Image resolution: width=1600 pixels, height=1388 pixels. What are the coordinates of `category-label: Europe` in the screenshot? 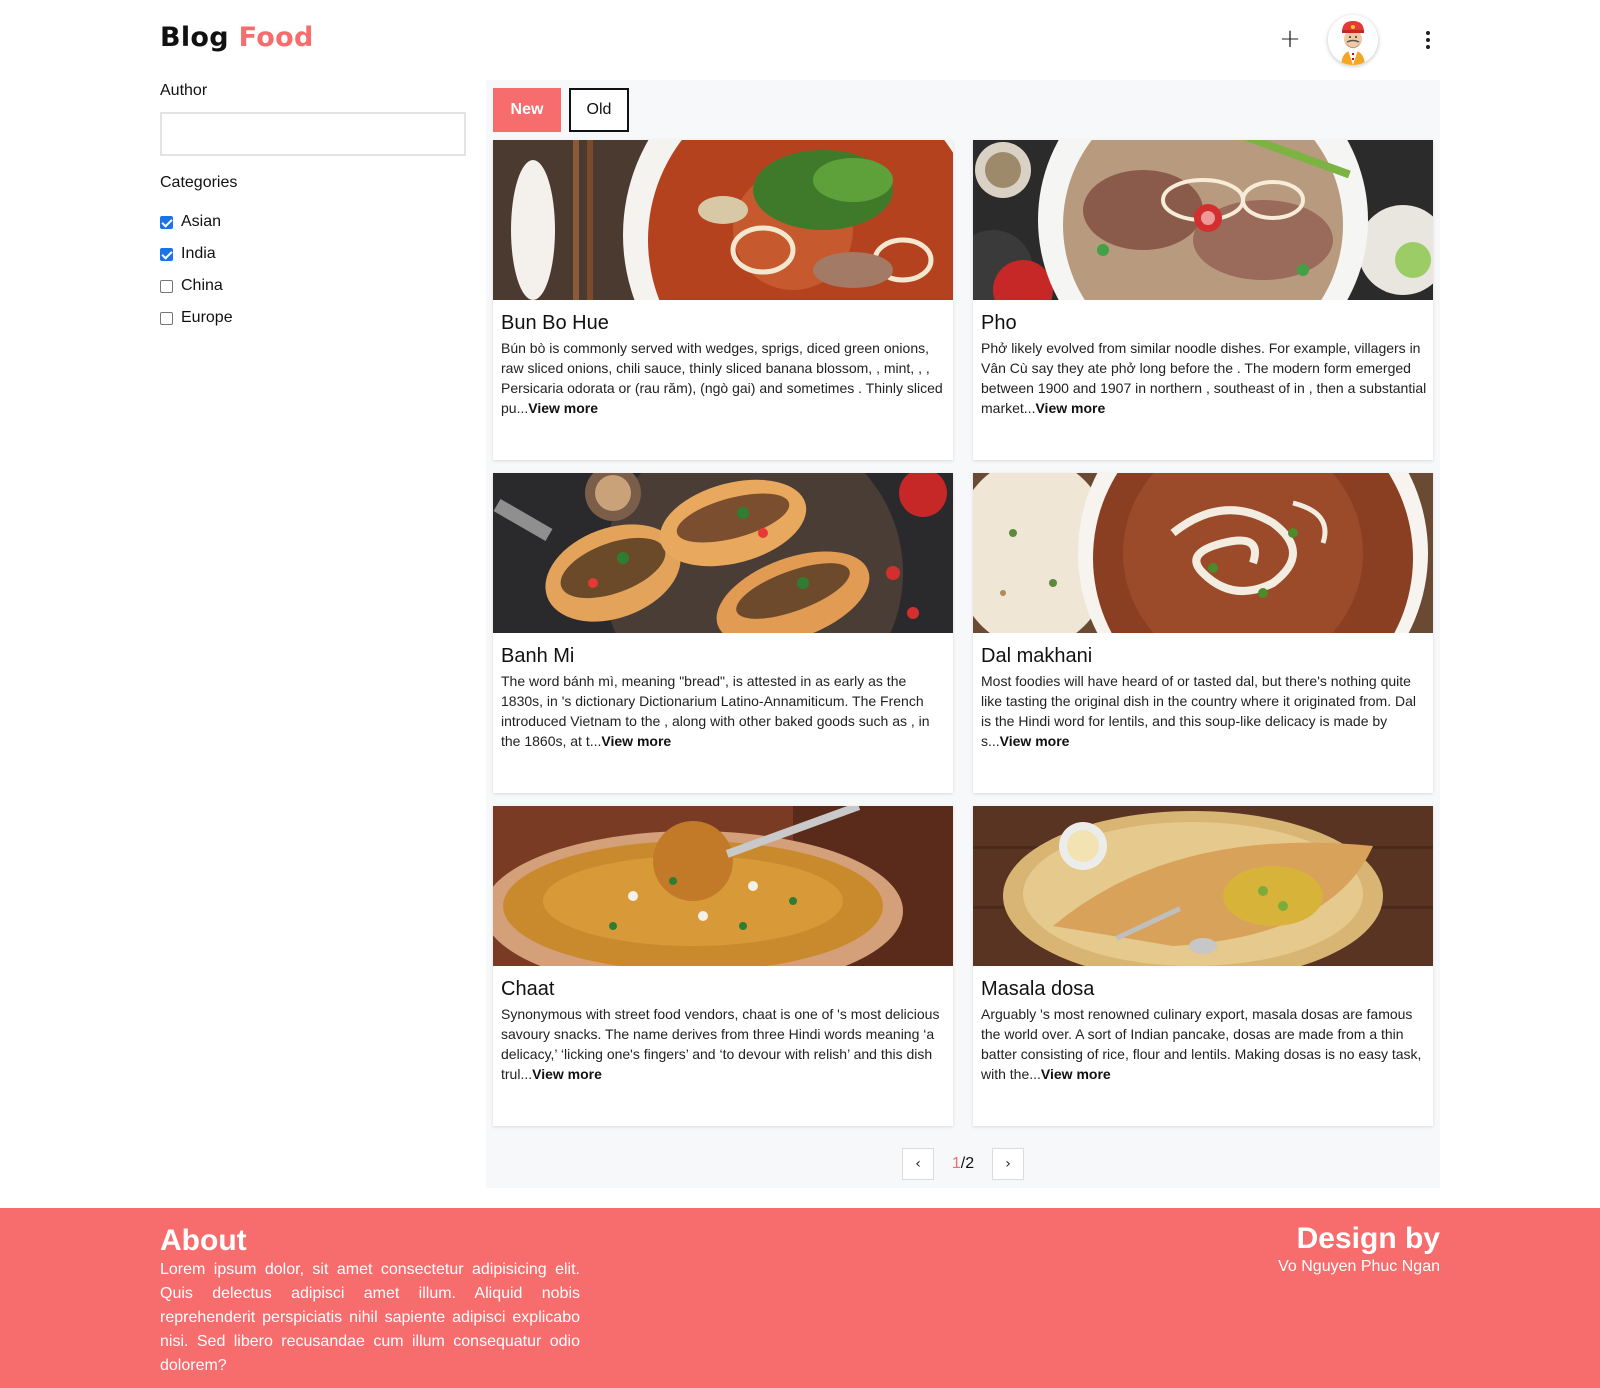 It's located at (207, 317).